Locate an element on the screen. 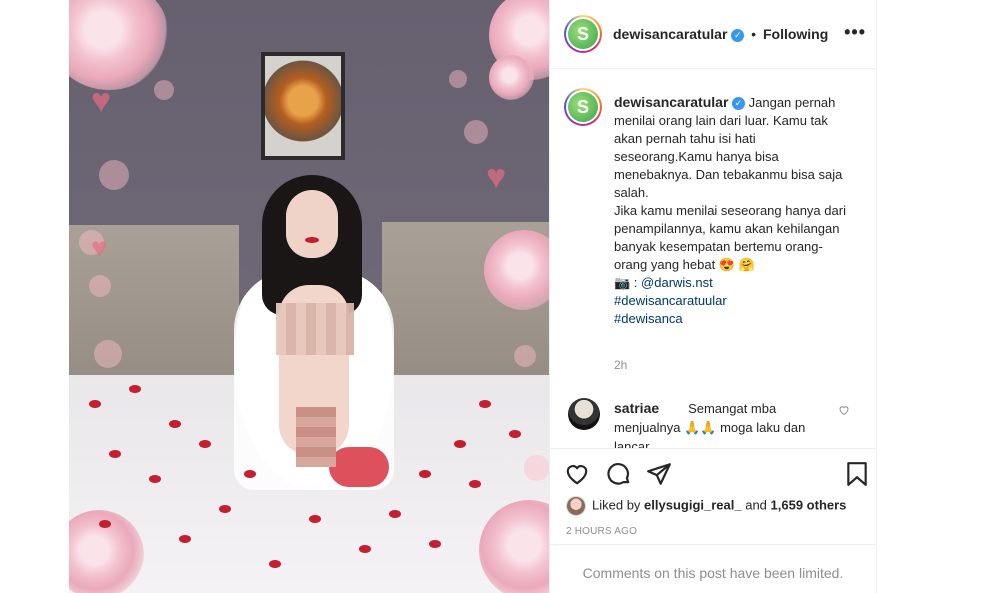 The image size is (994, 593). credit-mention-link: @darwis.nst is located at coordinates (677, 282).